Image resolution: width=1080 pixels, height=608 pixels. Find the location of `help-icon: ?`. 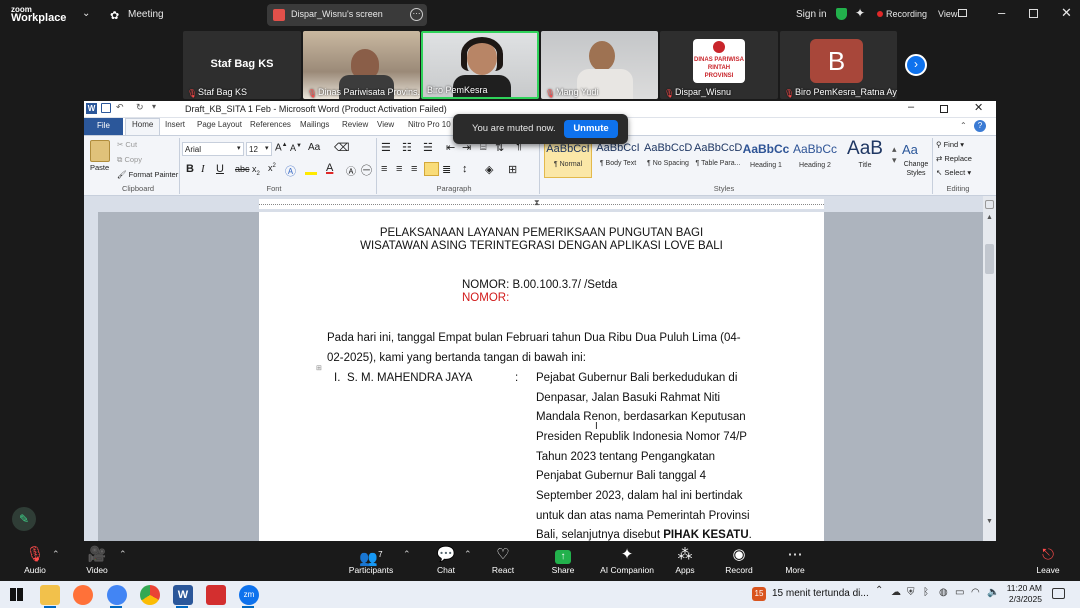

help-icon: ? is located at coordinates (980, 126).